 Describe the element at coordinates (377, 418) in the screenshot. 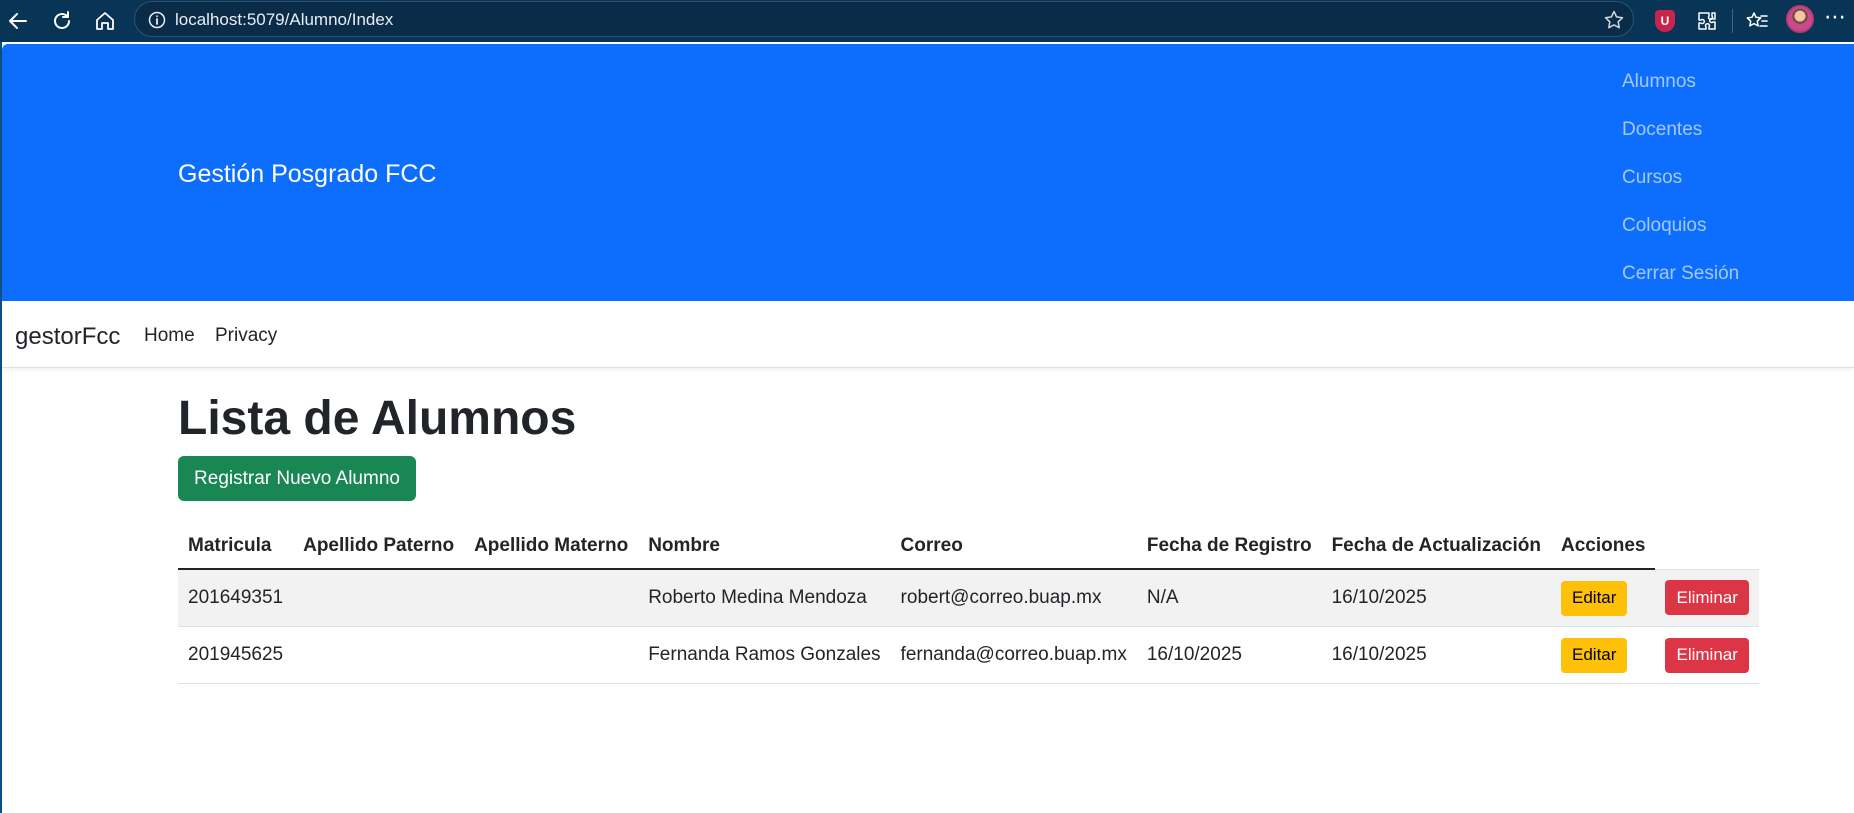

I see `page-title: Lista de Alumnos` at that location.